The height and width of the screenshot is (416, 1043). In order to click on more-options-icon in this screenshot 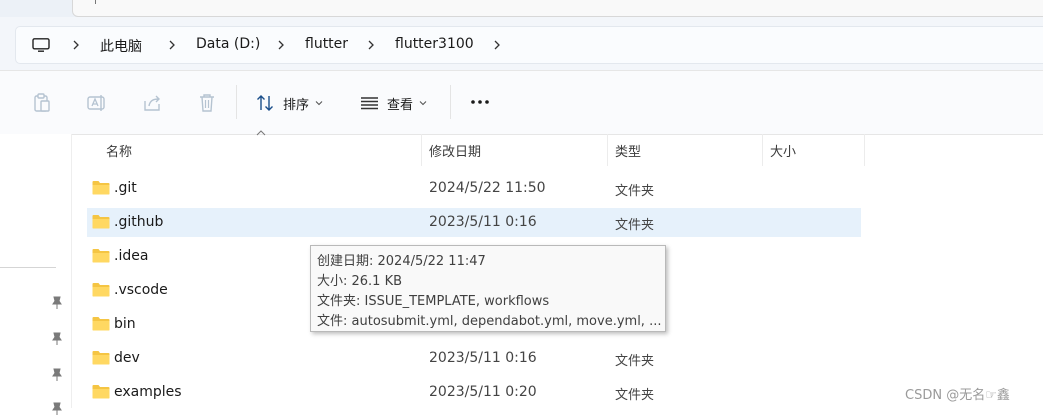, I will do `click(480, 102)`.